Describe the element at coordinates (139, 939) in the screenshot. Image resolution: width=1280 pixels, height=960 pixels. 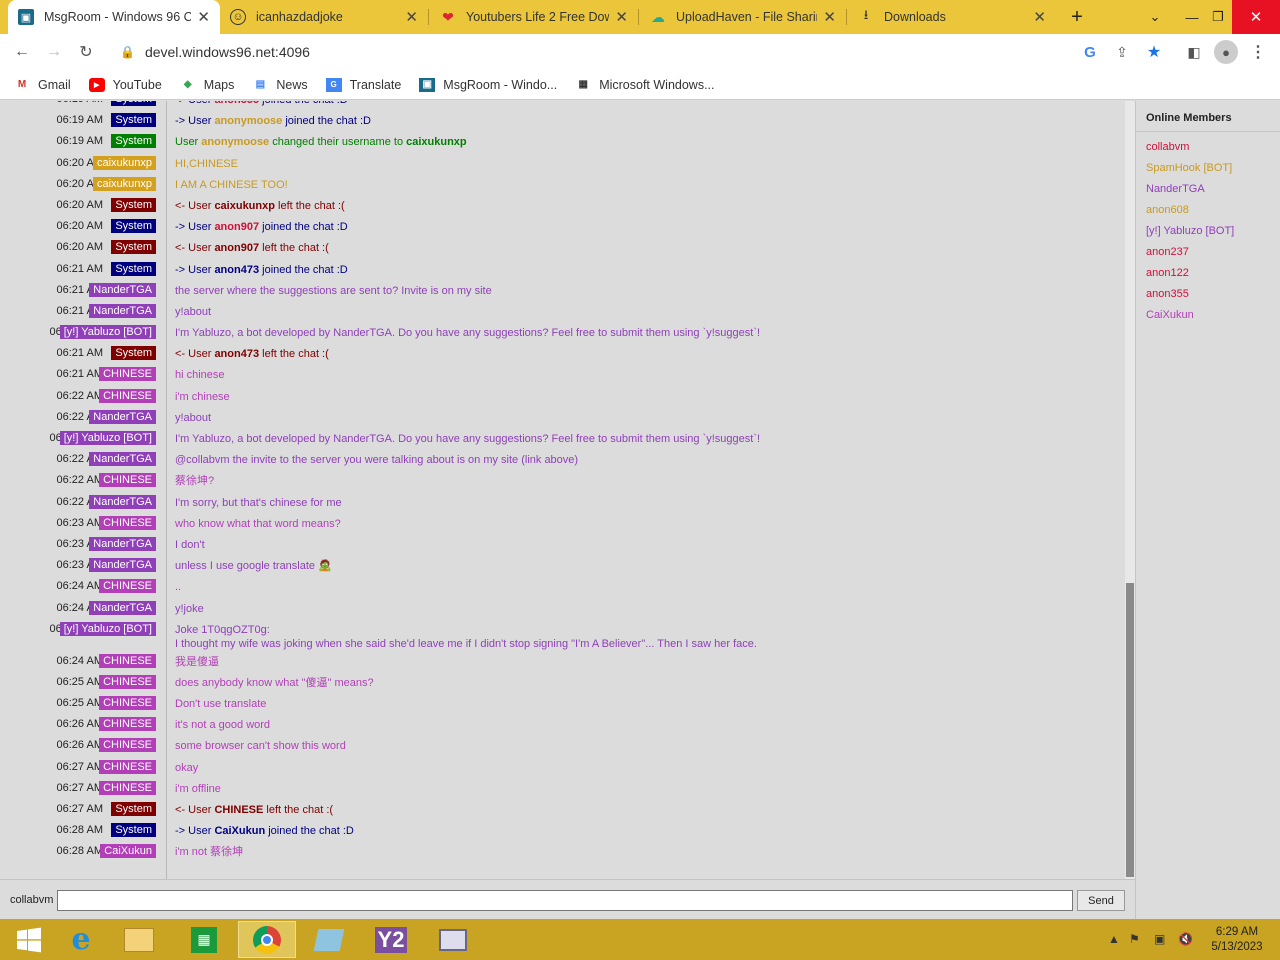
I see `taskbar-explorer` at that location.